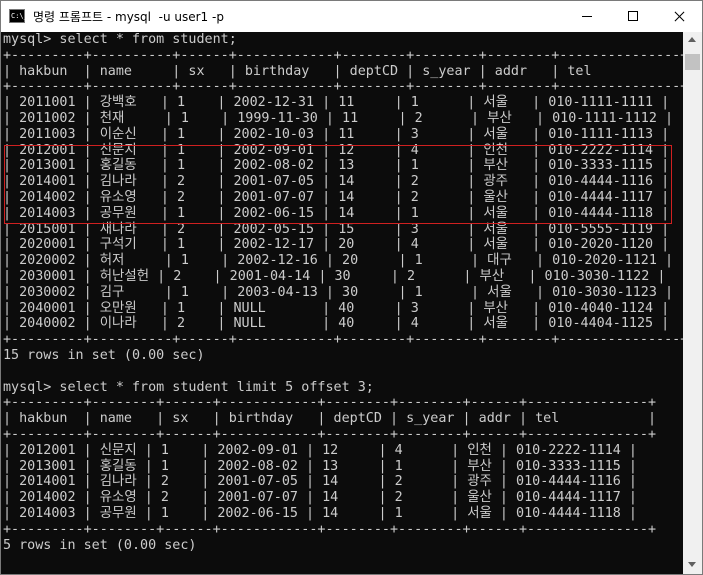  I want to click on vertical-scrollbar, so click(692, 303).